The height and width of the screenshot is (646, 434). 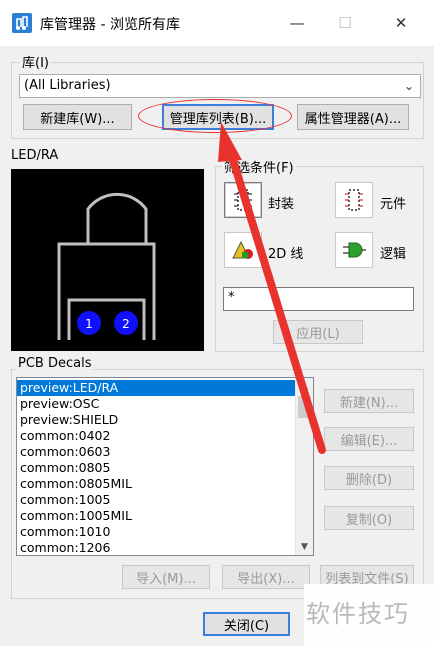 I want to click on watermark-text: 软件技巧, so click(x=358, y=614).